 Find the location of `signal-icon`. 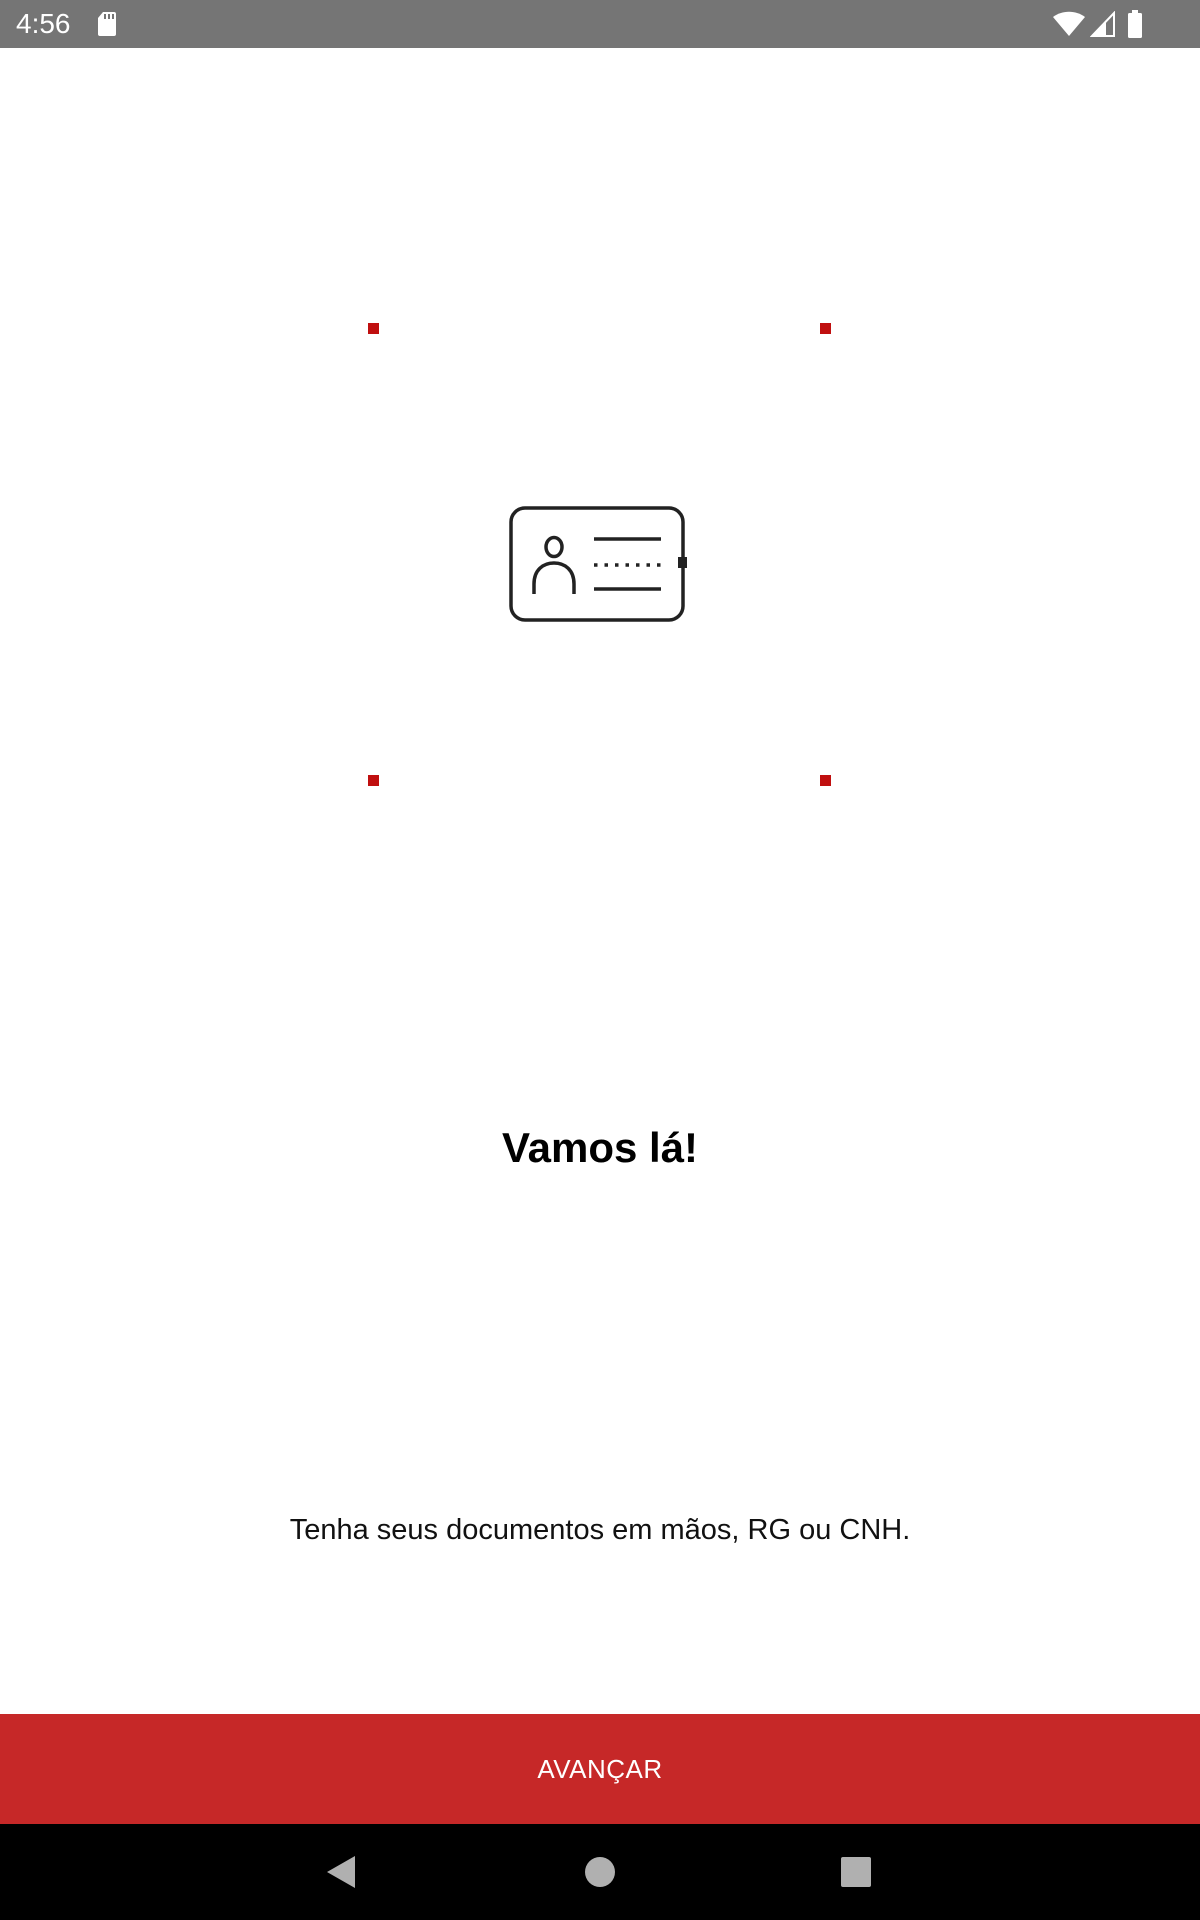

signal-icon is located at coordinates (1102, 24).